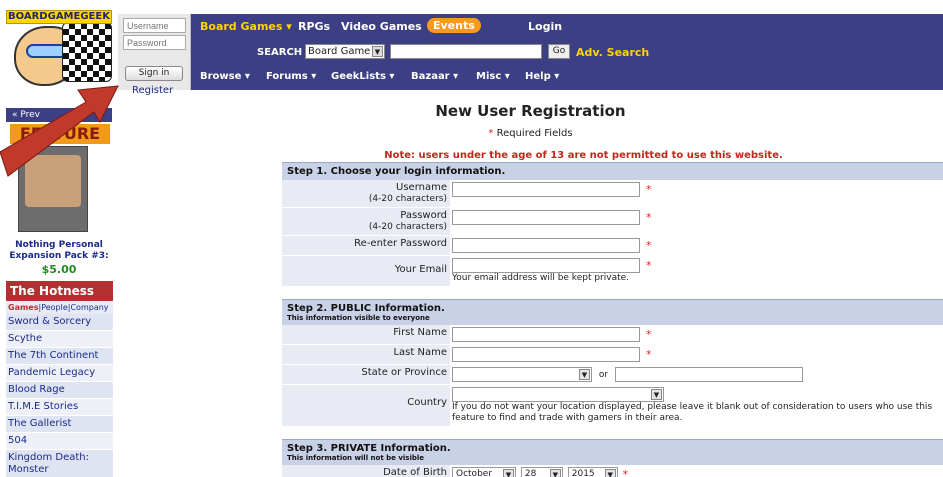 The width and height of the screenshot is (943, 477). What do you see at coordinates (534, 133) in the screenshot?
I see `required-fields-text: Required Fields` at bounding box center [534, 133].